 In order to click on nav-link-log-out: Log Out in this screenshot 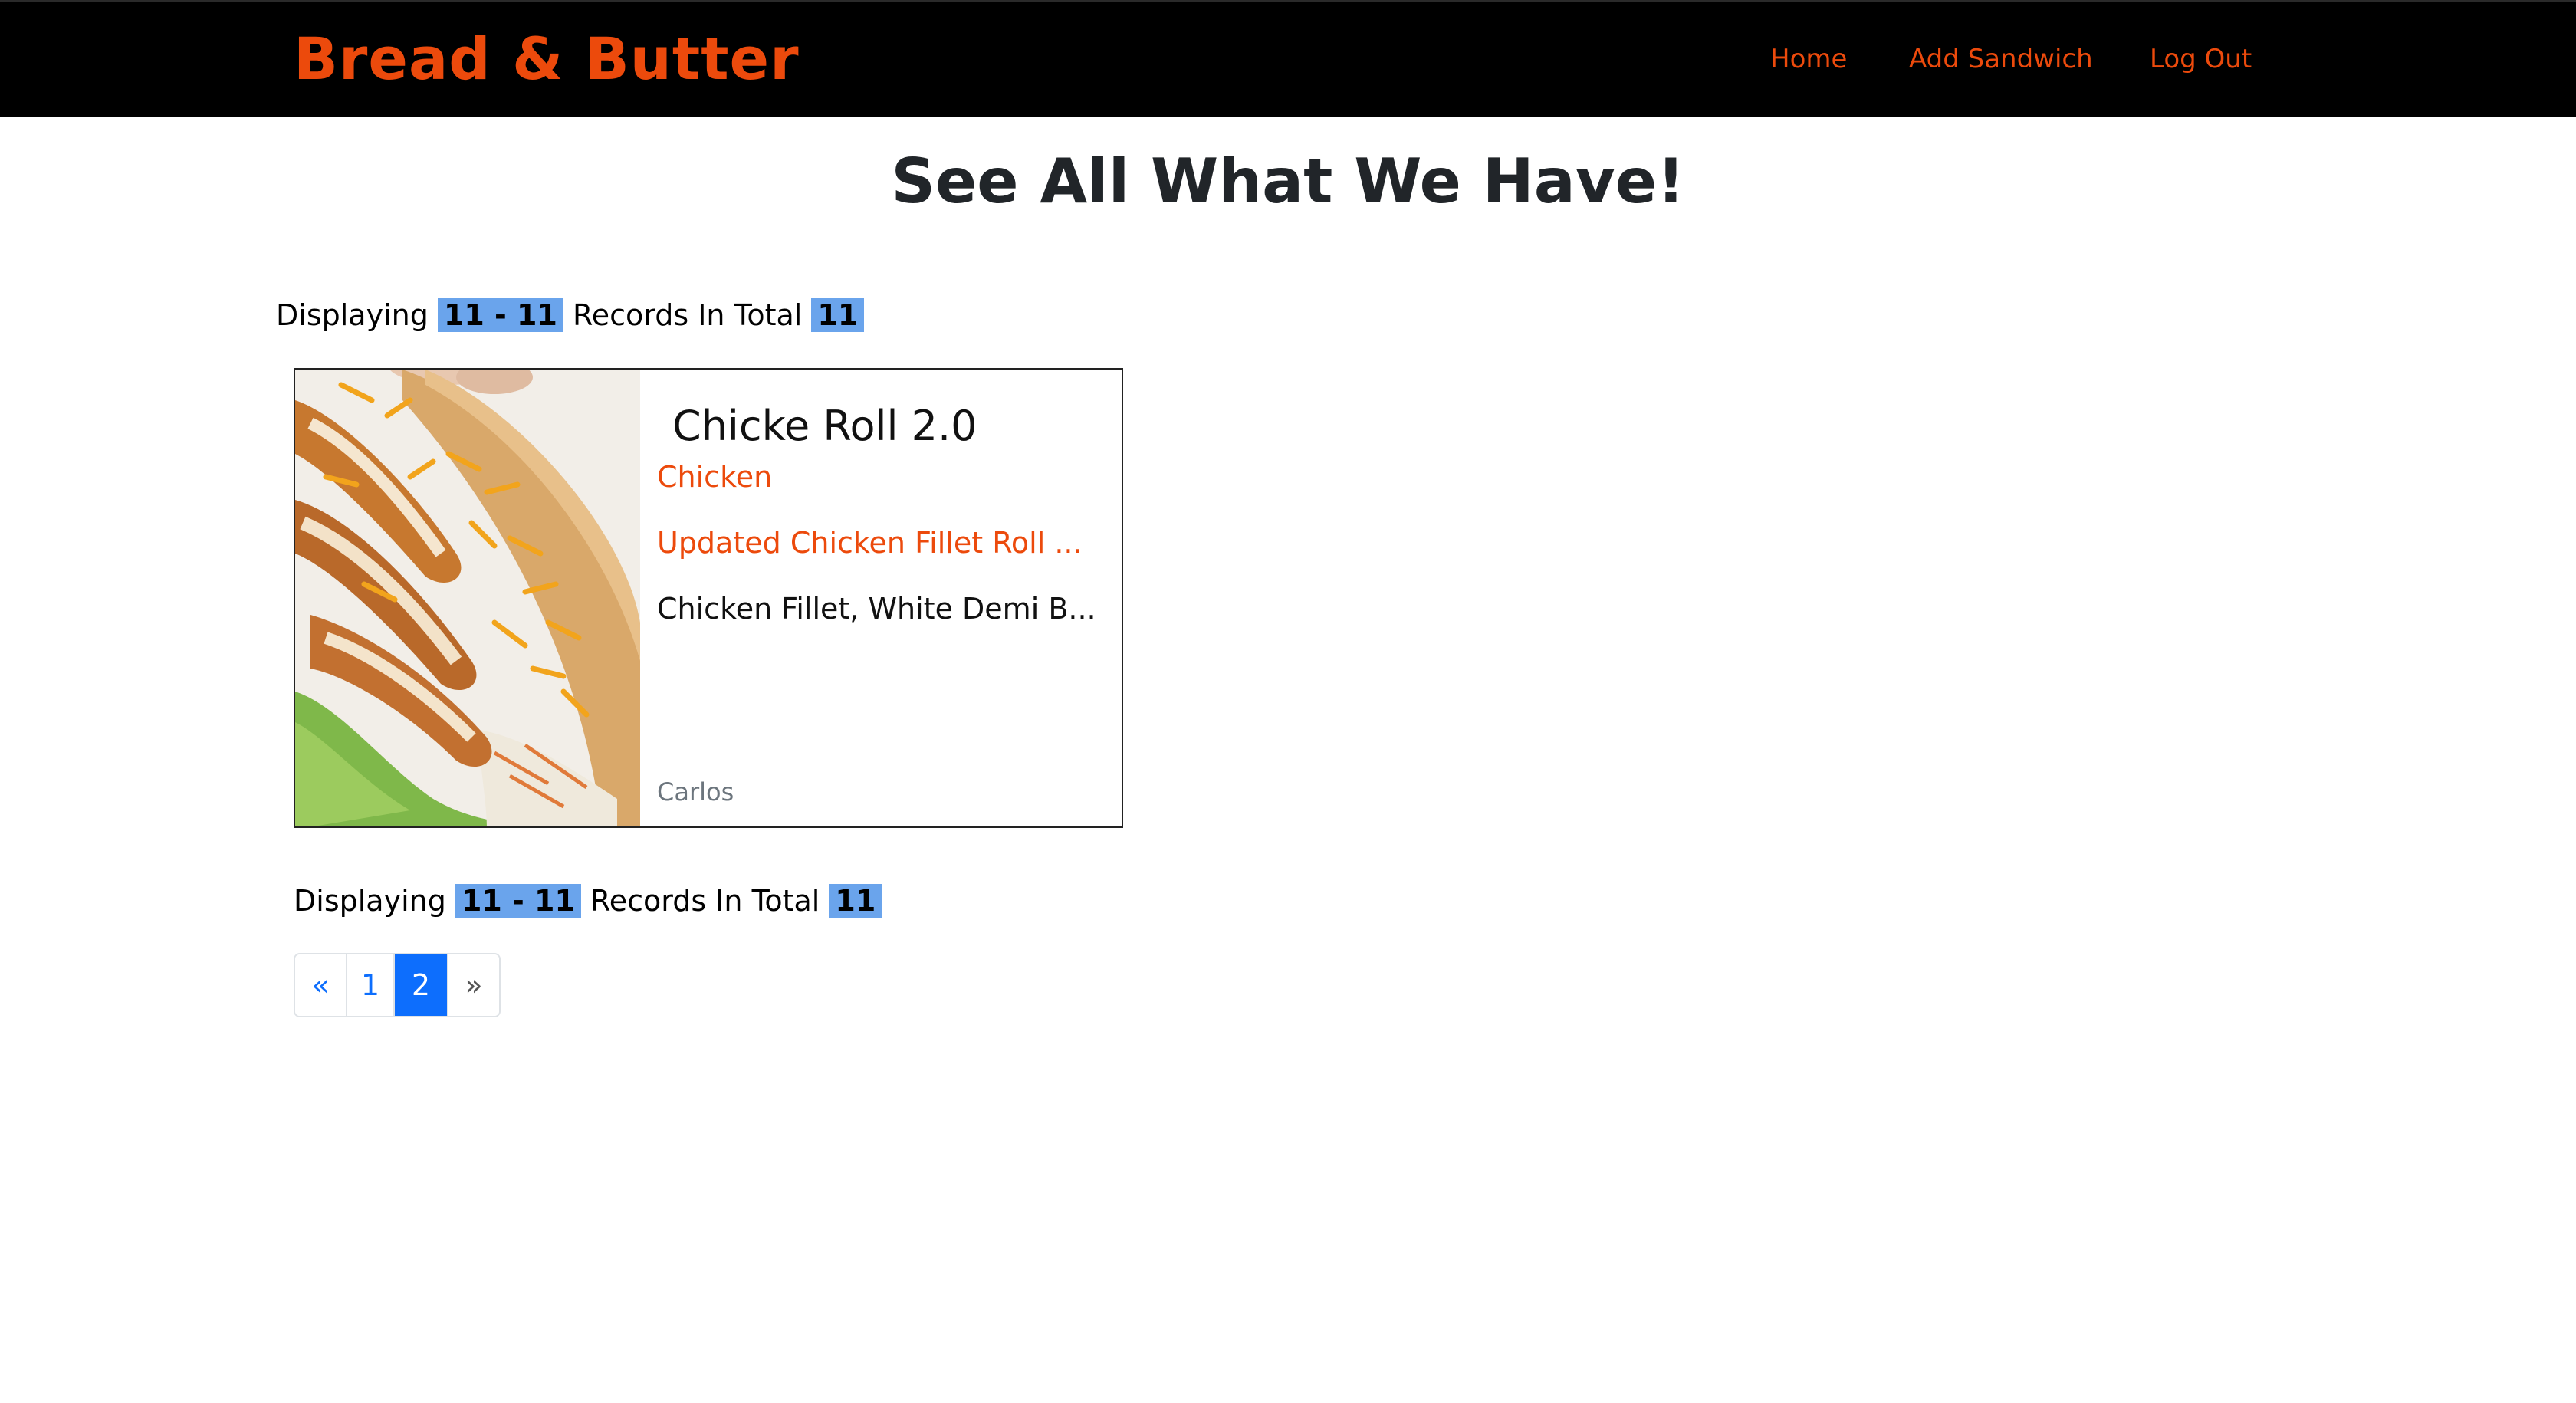, I will do `click(2201, 59)`.